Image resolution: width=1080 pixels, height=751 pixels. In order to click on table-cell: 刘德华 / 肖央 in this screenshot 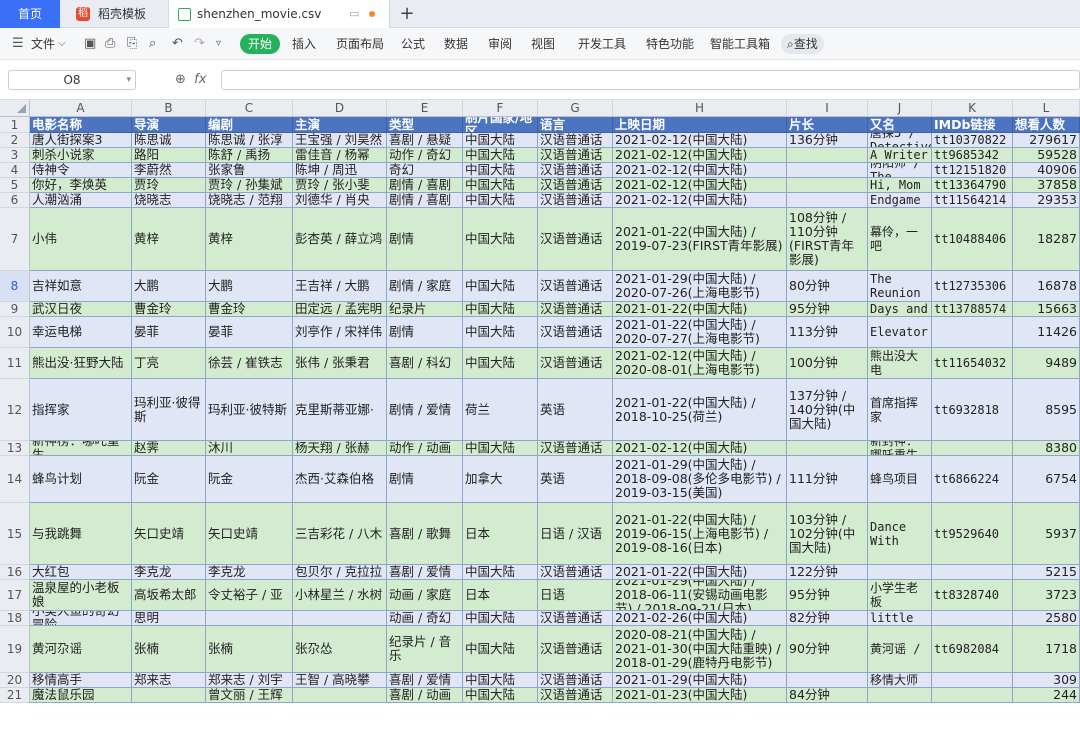, I will do `click(340, 200)`.